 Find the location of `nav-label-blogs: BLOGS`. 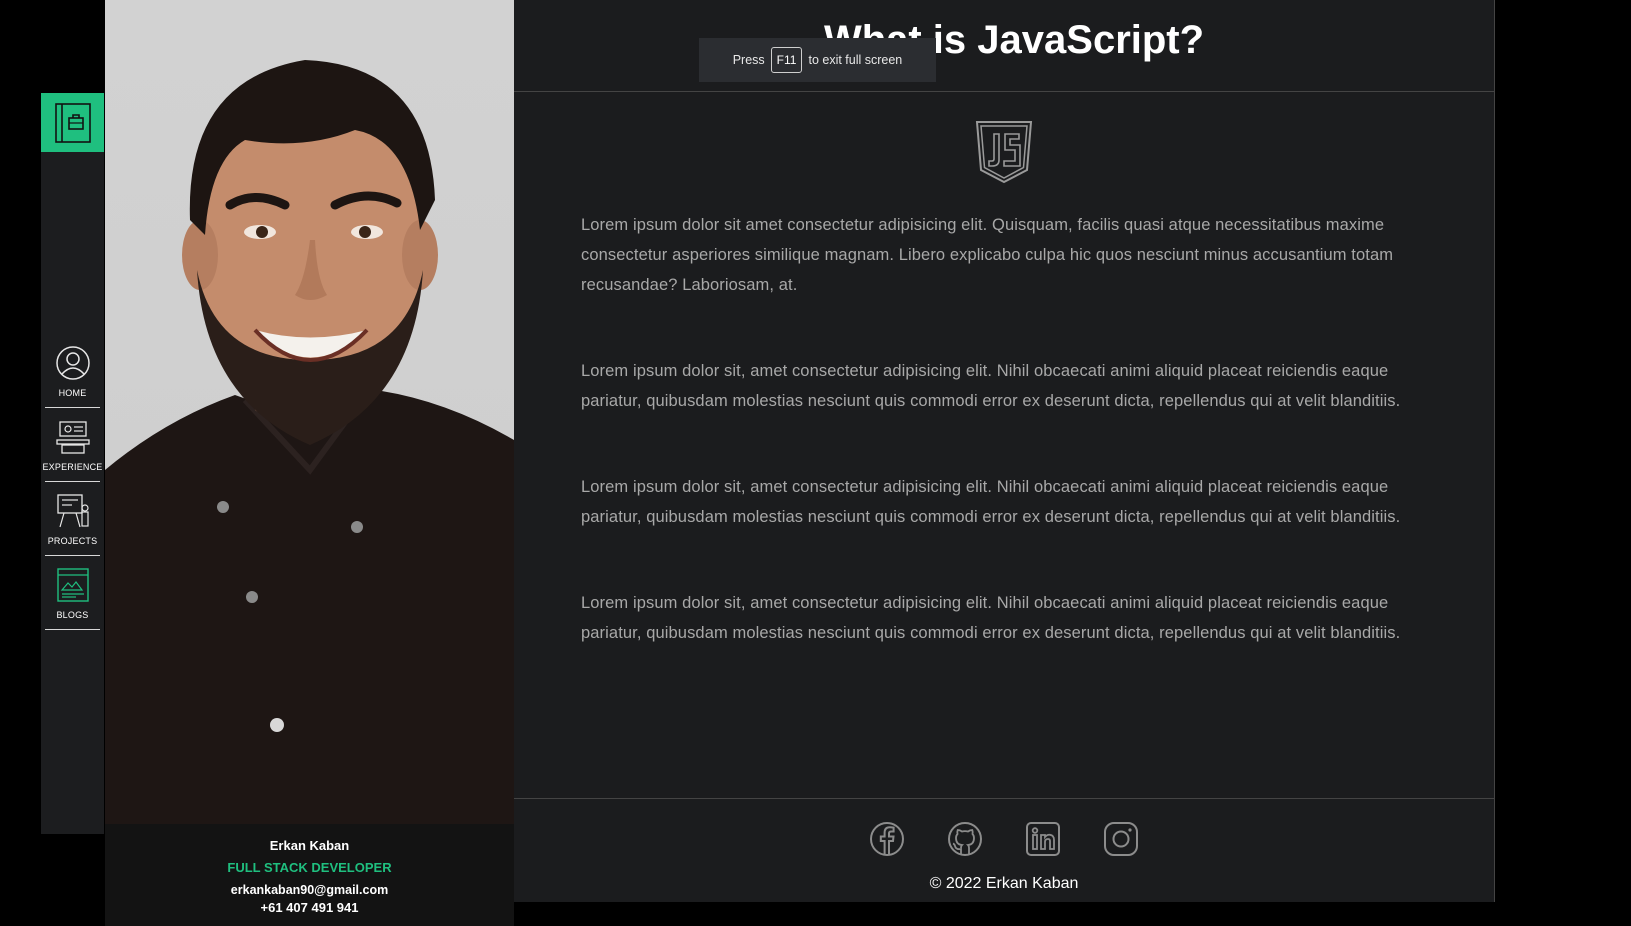

nav-label-blogs: BLOGS is located at coordinates (72, 615).